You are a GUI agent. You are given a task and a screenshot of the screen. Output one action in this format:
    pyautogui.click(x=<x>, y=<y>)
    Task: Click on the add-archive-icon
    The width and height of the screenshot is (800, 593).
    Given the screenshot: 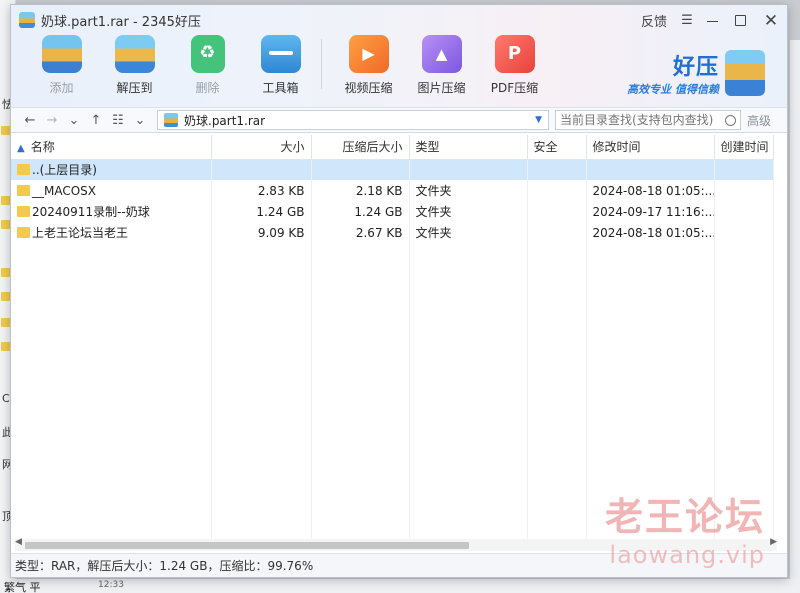 What is the action you would take?
    pyautogui.click(x=61, y=54)
    